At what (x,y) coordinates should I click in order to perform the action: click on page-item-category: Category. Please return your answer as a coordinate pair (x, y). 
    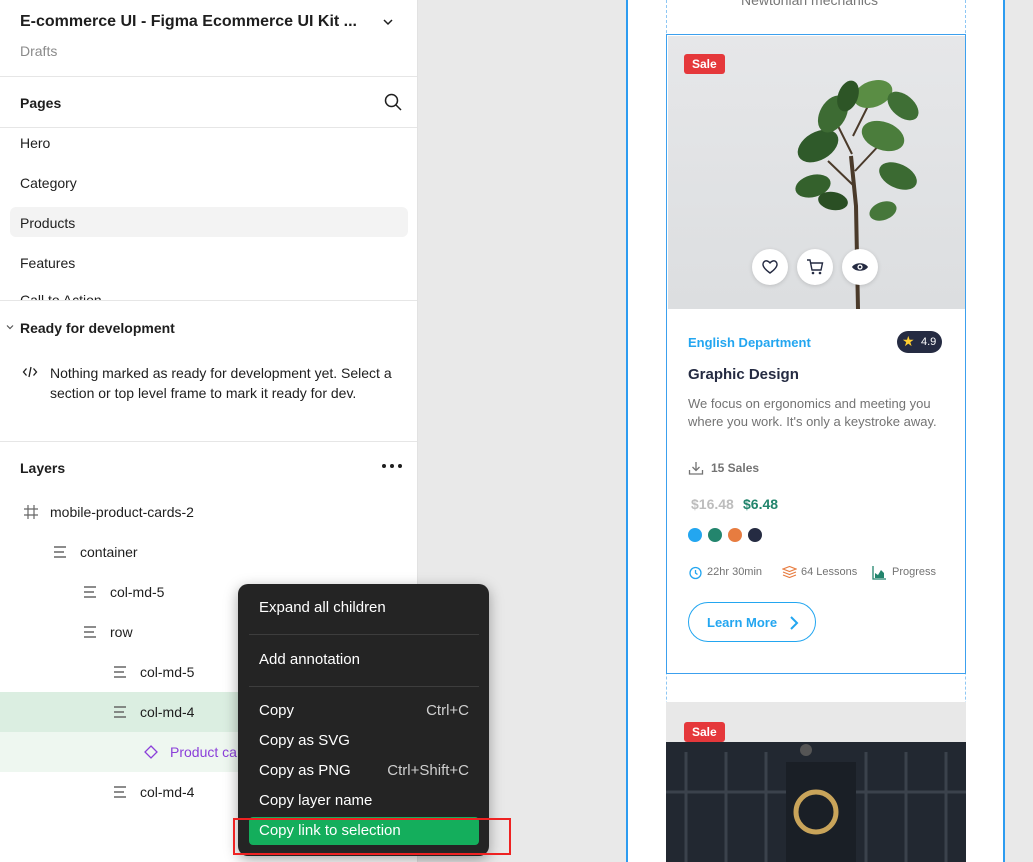
    Looking at the image, I should click on (48, 183).